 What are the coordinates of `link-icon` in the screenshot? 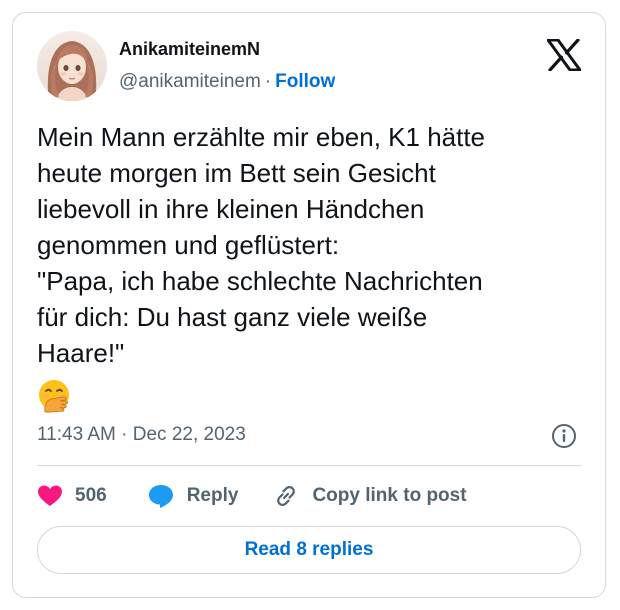 It's located at (286, 496).